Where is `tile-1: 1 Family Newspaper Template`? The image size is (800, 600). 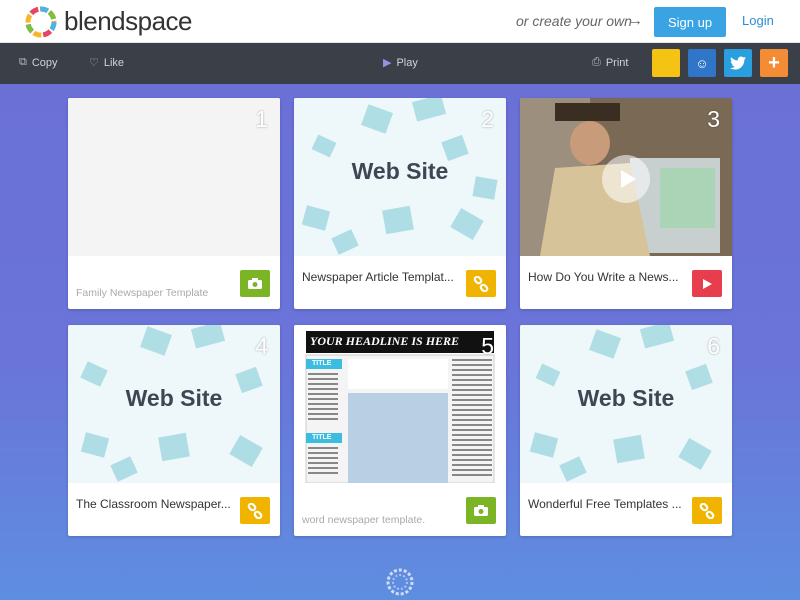 tile-1: 1 Family Newspaper Template is located at coordinates (174, 203).